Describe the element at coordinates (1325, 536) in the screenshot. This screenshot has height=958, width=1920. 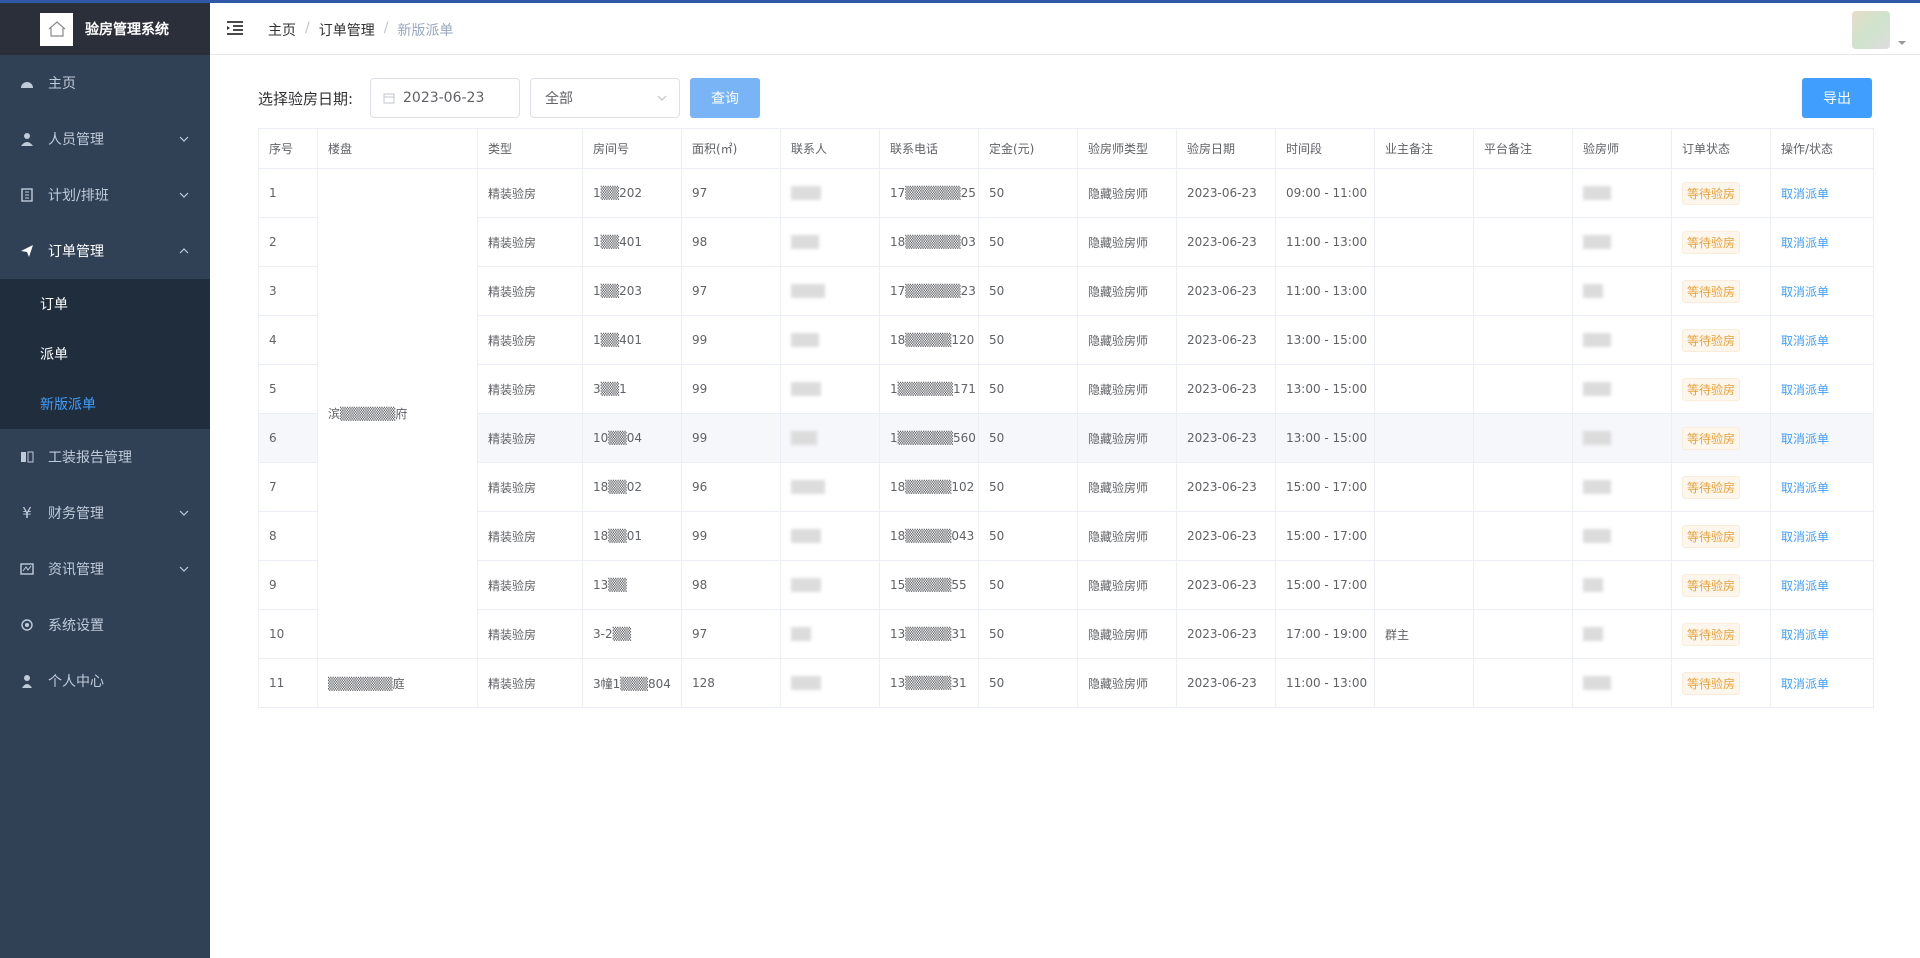
I see `cell-slot: 15:00 - 17:00` at that location.